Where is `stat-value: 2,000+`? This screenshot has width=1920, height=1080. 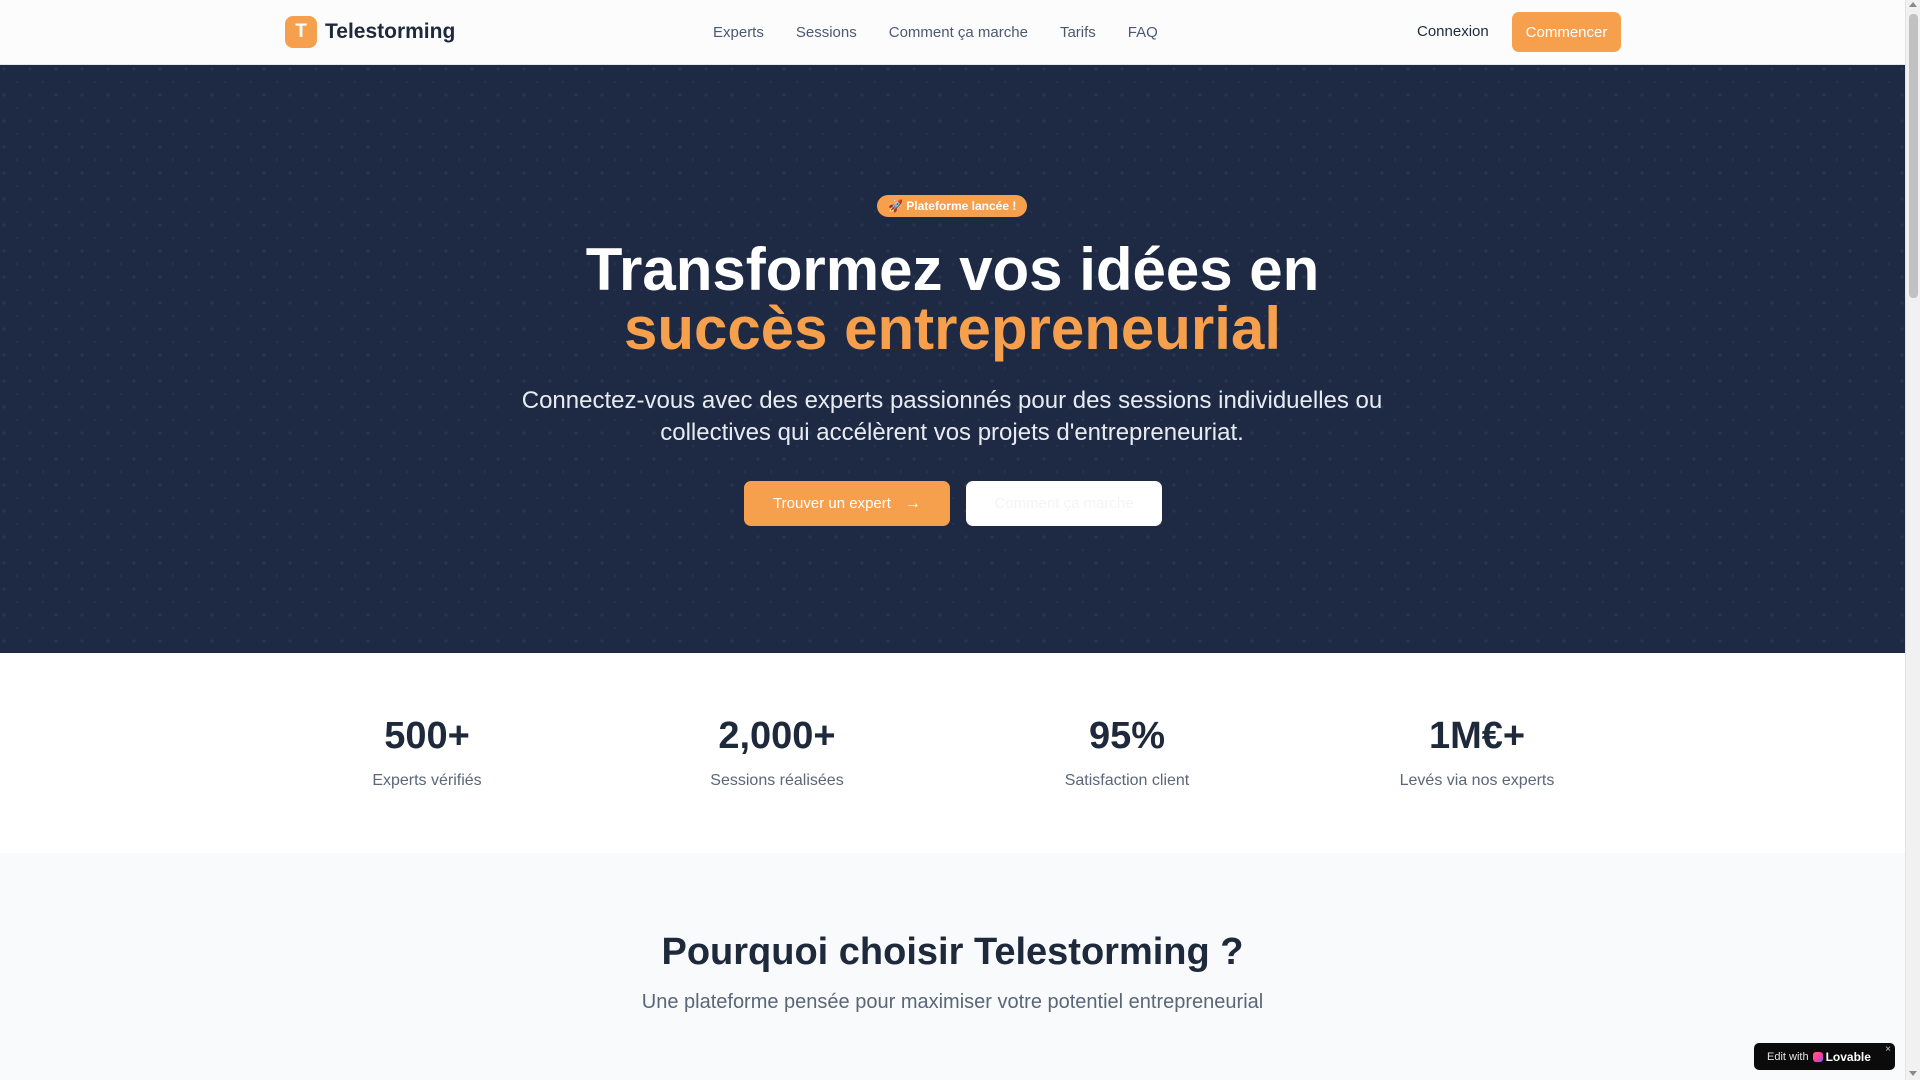 stat-value: 2,000+ is located at coordinates (777, 736).